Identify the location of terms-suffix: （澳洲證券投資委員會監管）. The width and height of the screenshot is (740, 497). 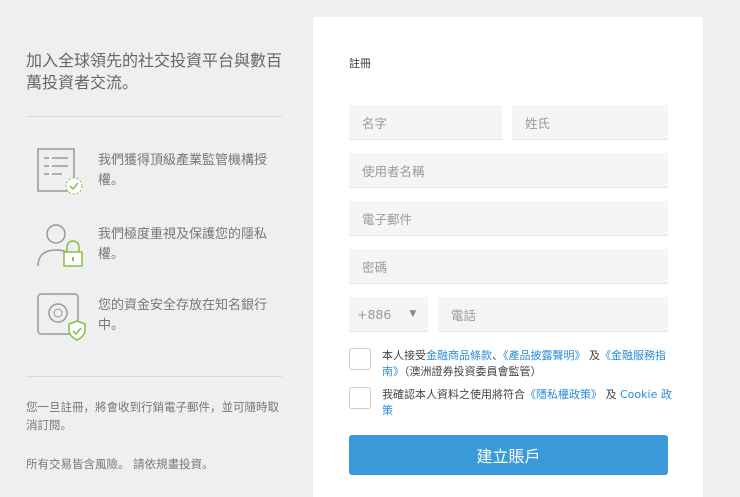
(473, 371).